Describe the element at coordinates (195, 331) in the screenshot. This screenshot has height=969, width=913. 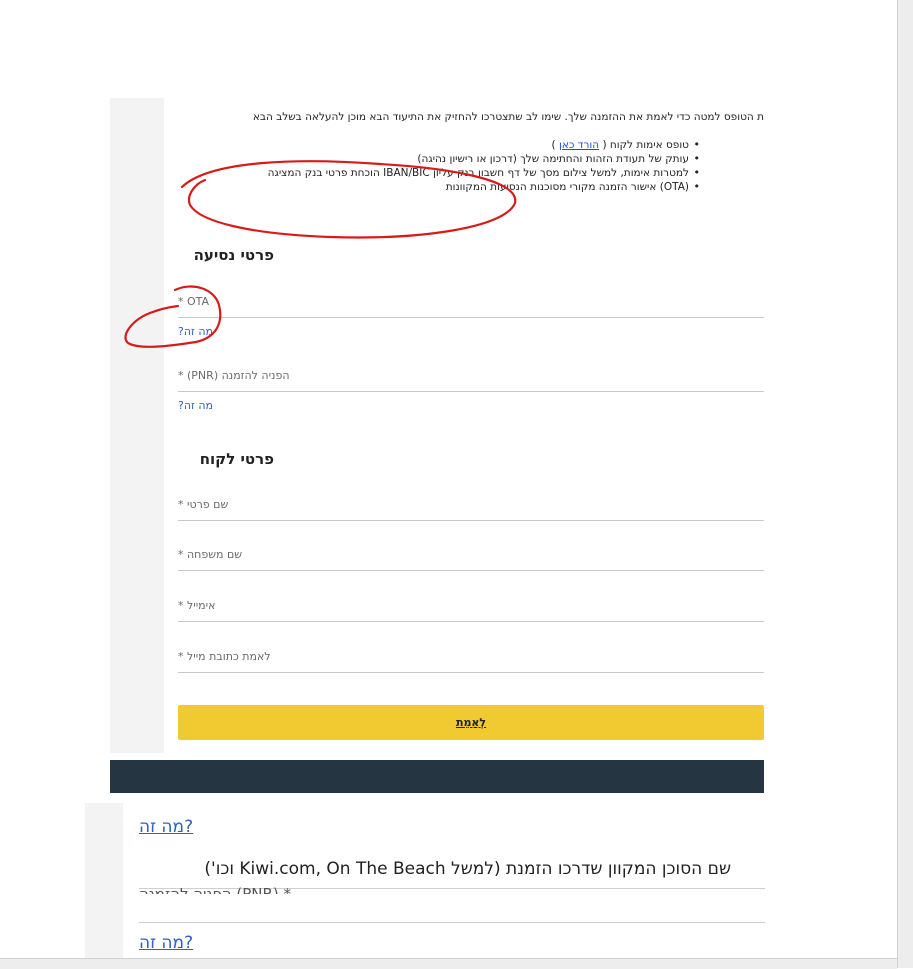
I see `ota-what-is-this-link: מה זה?` at that location.